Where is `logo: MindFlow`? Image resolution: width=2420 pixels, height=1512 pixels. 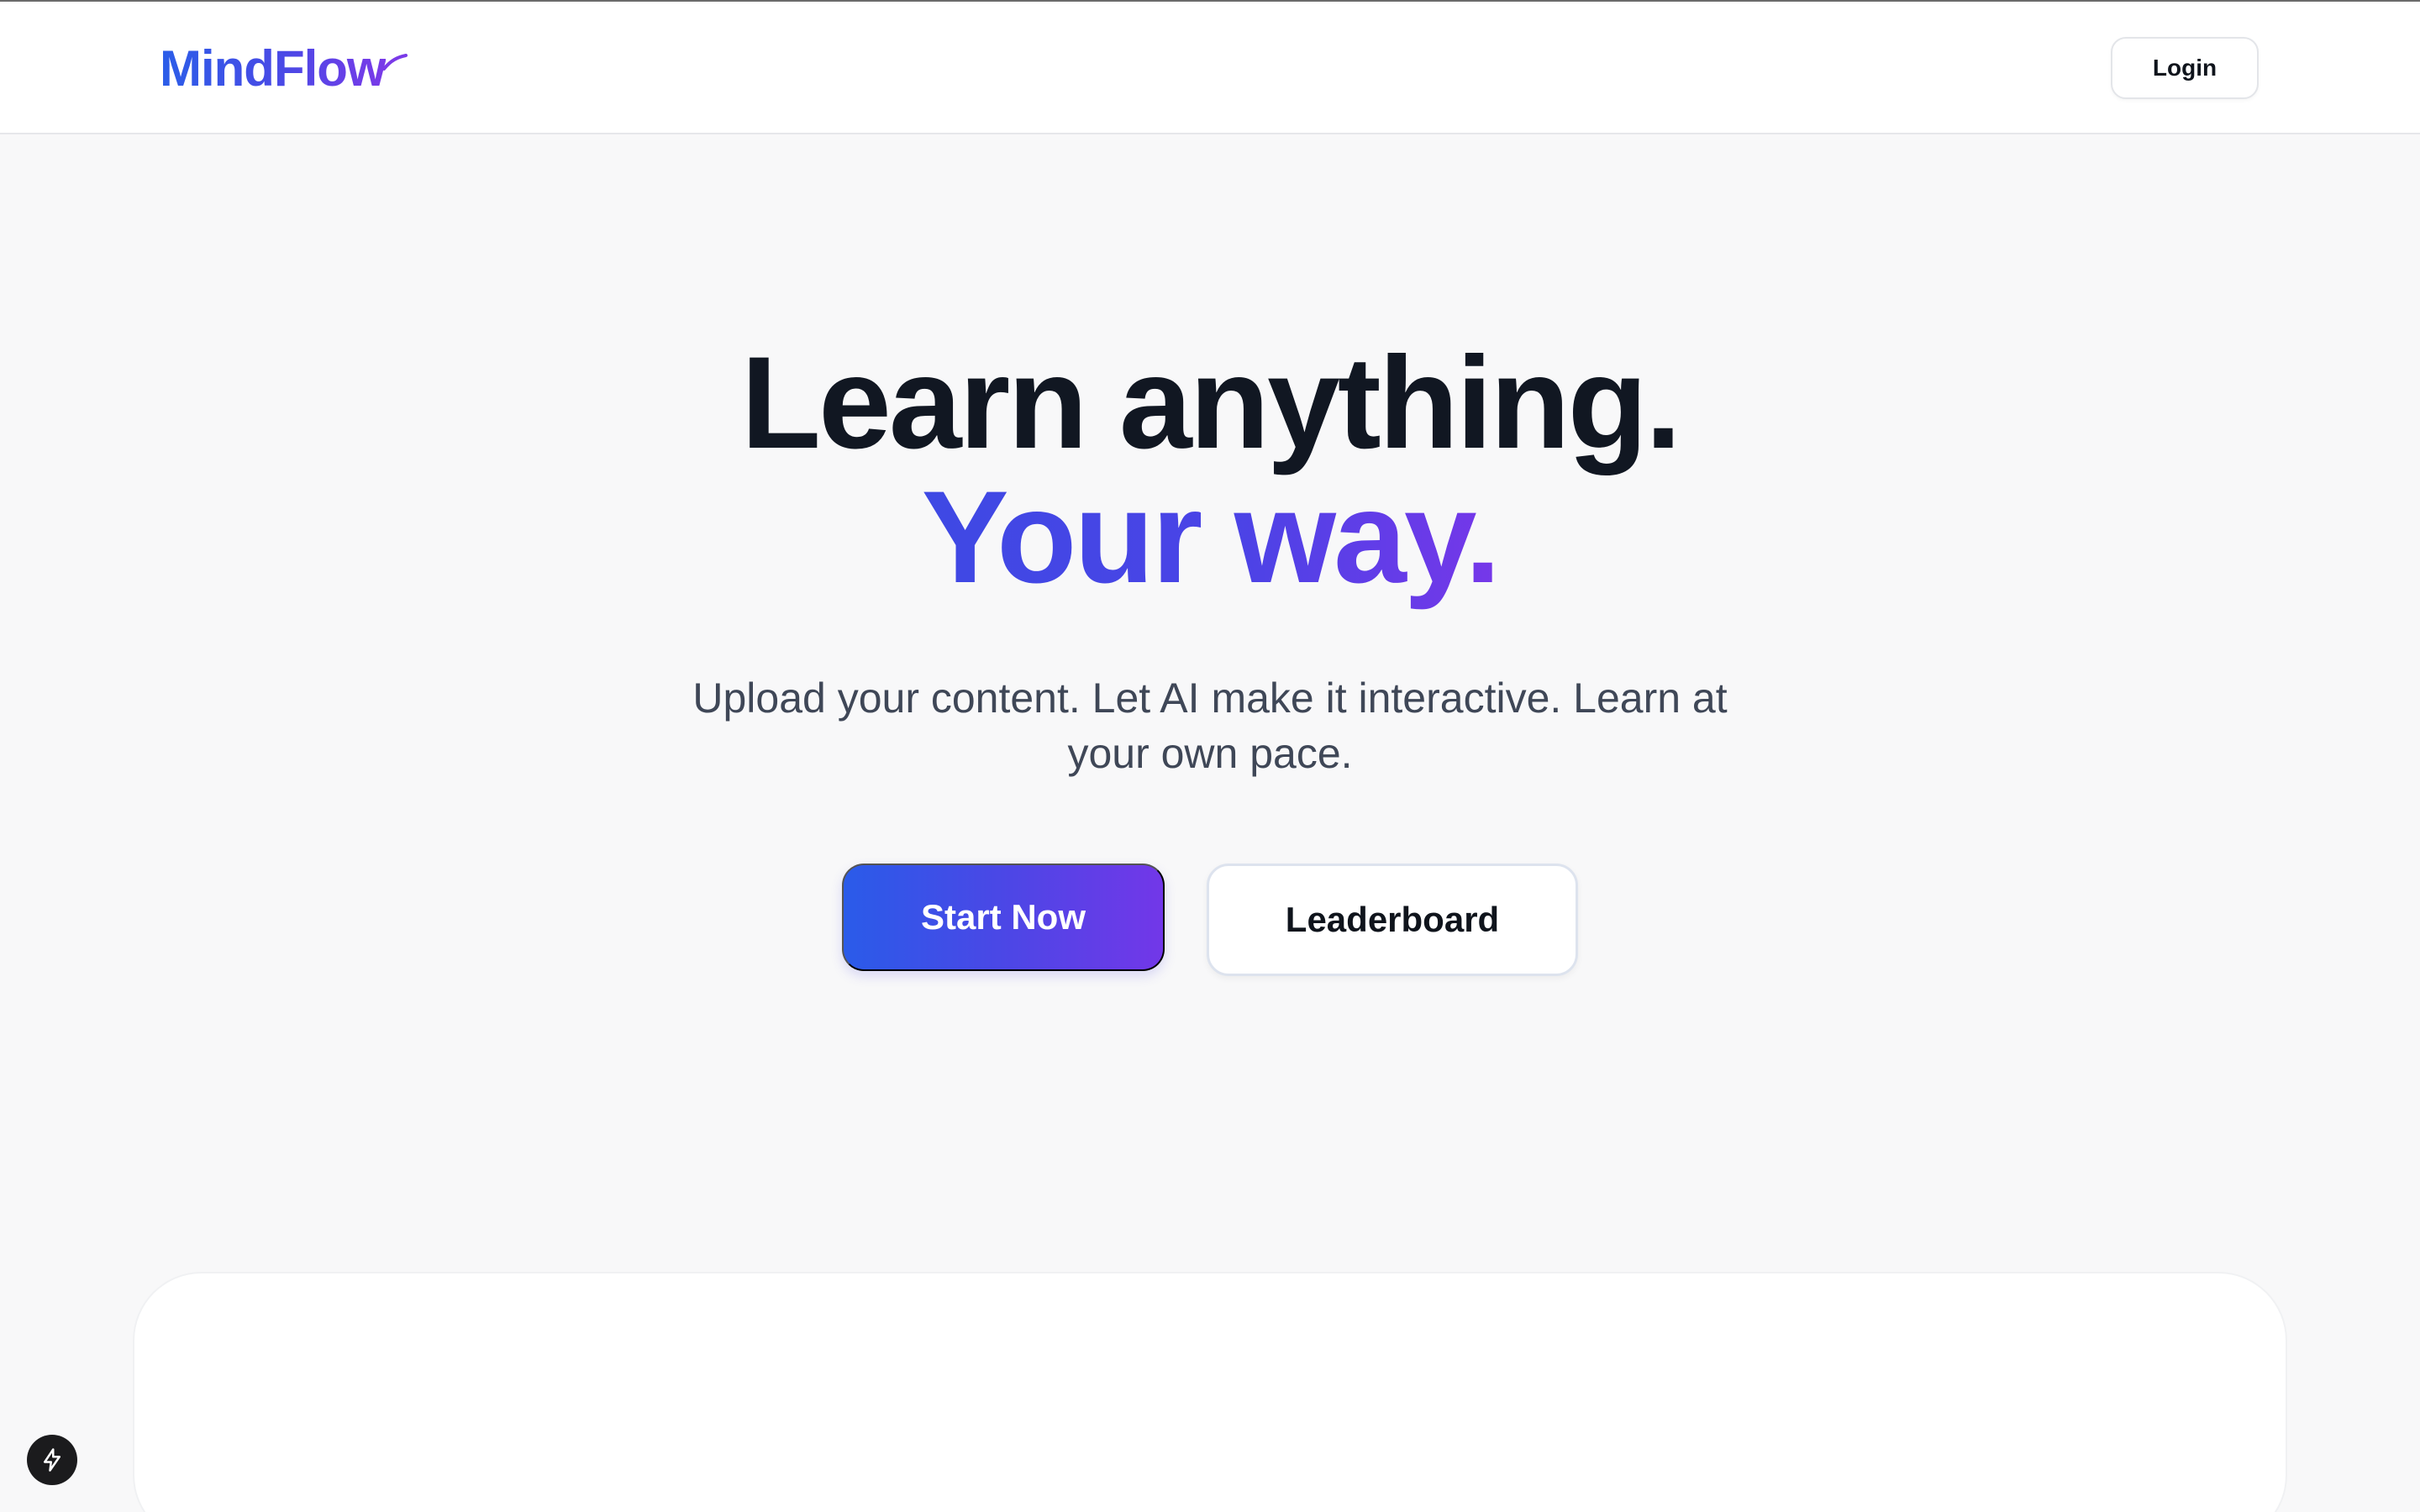 logo: MindFlow is located at coordinates (273, 69).